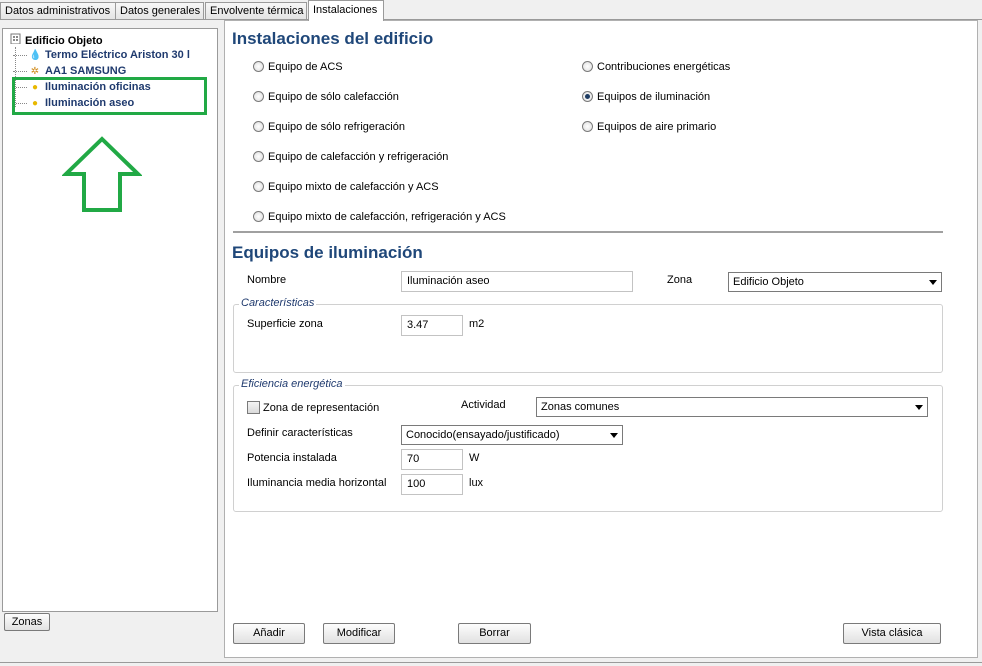  Describe the element at coordinates (588, 338) in the screenshot. I see `caracteristicas-group` at that location.